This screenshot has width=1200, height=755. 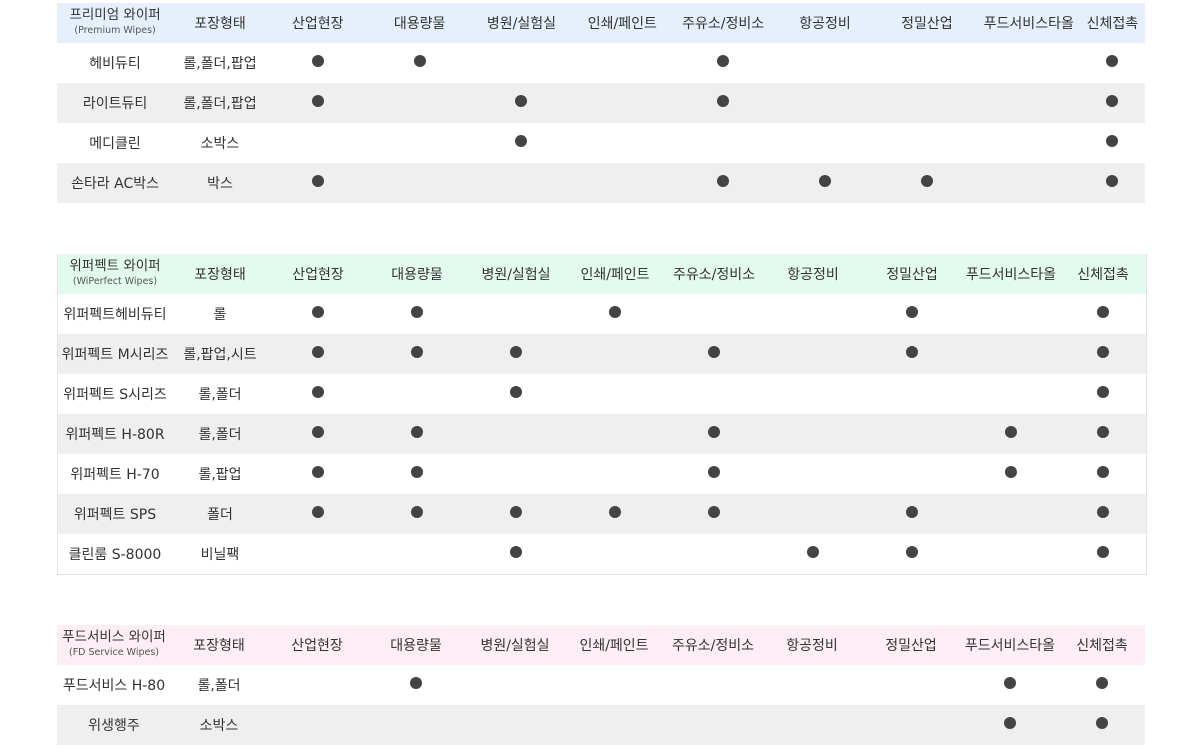 What do you see at coordinates (219, 725) in the screenshot?
I see `packaging-type: 소박스` at bounding box center [219, 725].